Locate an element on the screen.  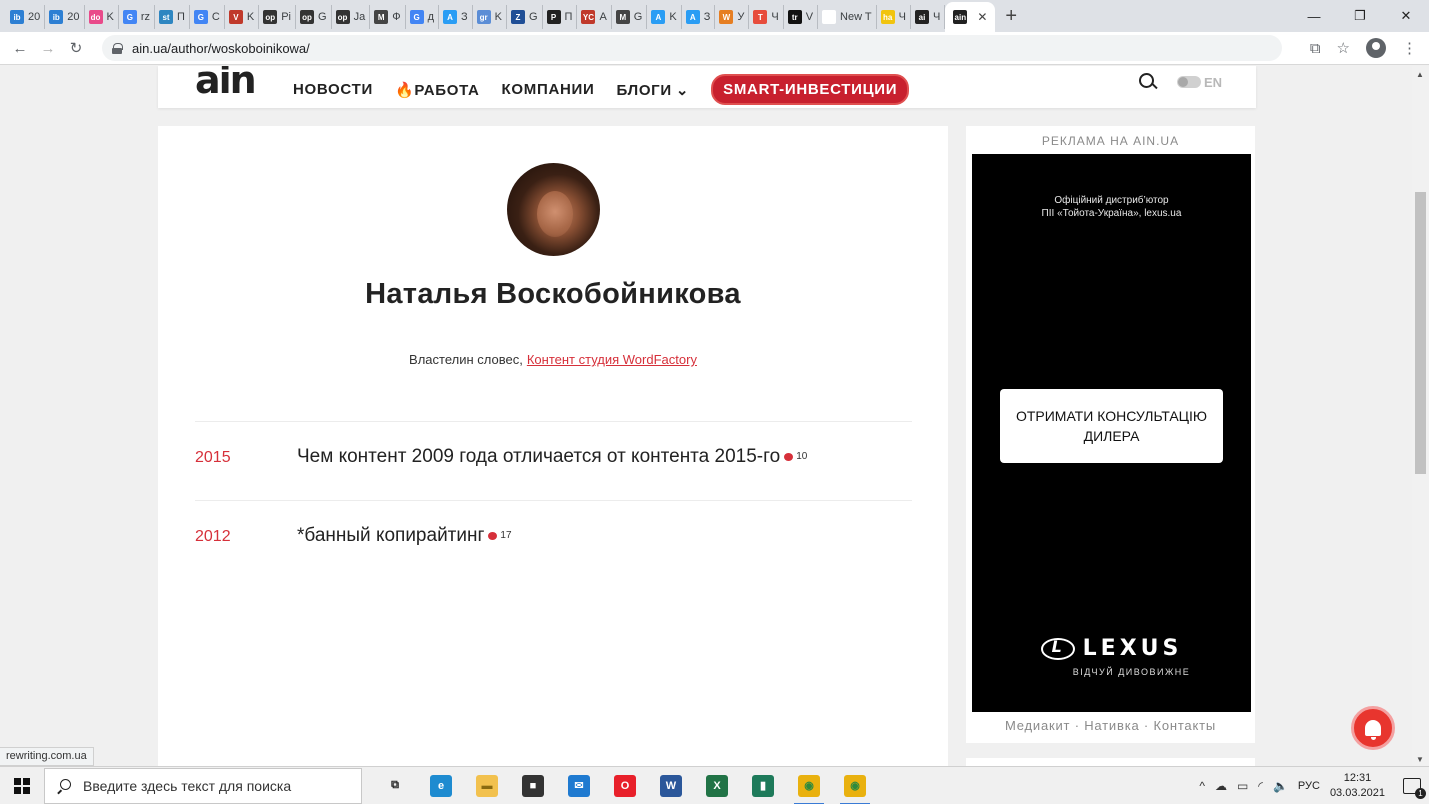
tab-favicon-icon: ib is located at coordinates (17, 17).